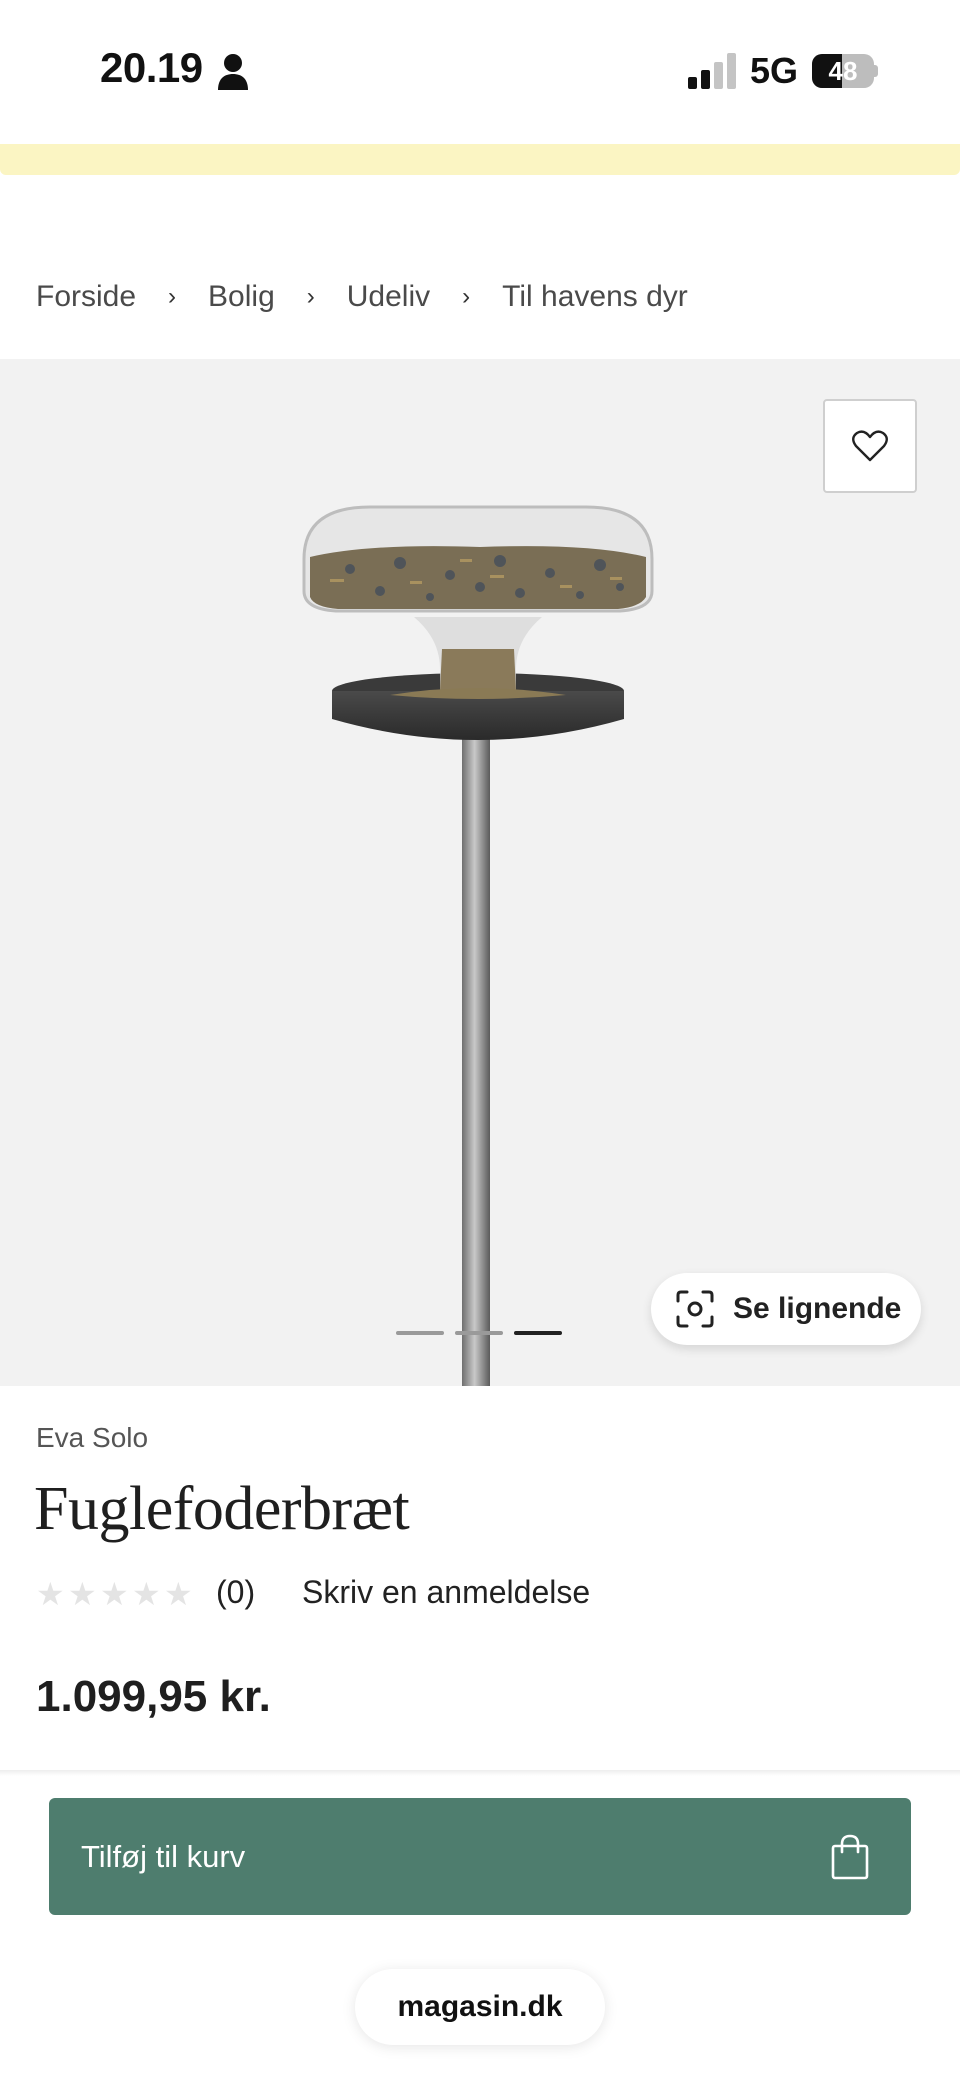 The width and height of the screenshot is (960, 2081). I want to click on carousel-dot-active, so click(538, 1333).